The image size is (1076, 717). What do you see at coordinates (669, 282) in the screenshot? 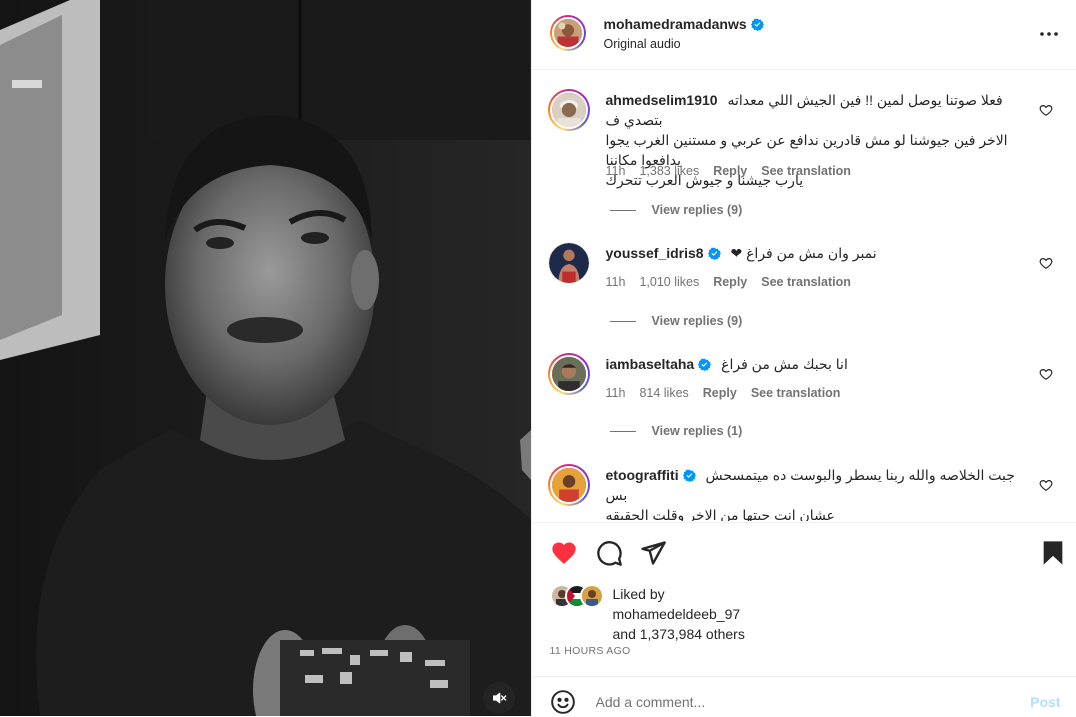
I see `comment-likes-count: 1,010 likes` at bounding box center [669, 282].